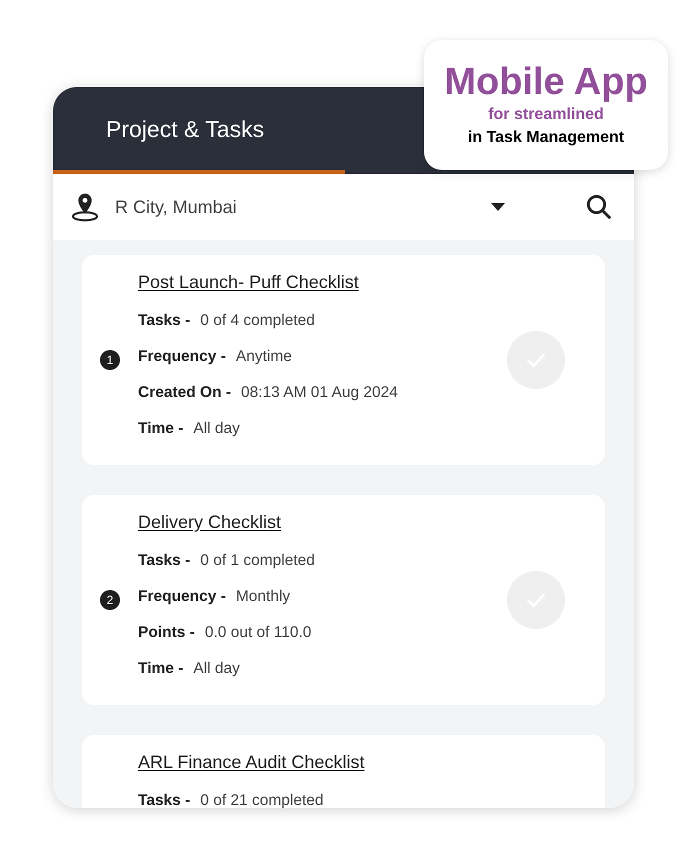 The height and width of the screenshot is (847, 700). What do you see at coordinates (185, 393) in the screenshot?
I see `field-label: Created On -` at bounding box center [185, 393].